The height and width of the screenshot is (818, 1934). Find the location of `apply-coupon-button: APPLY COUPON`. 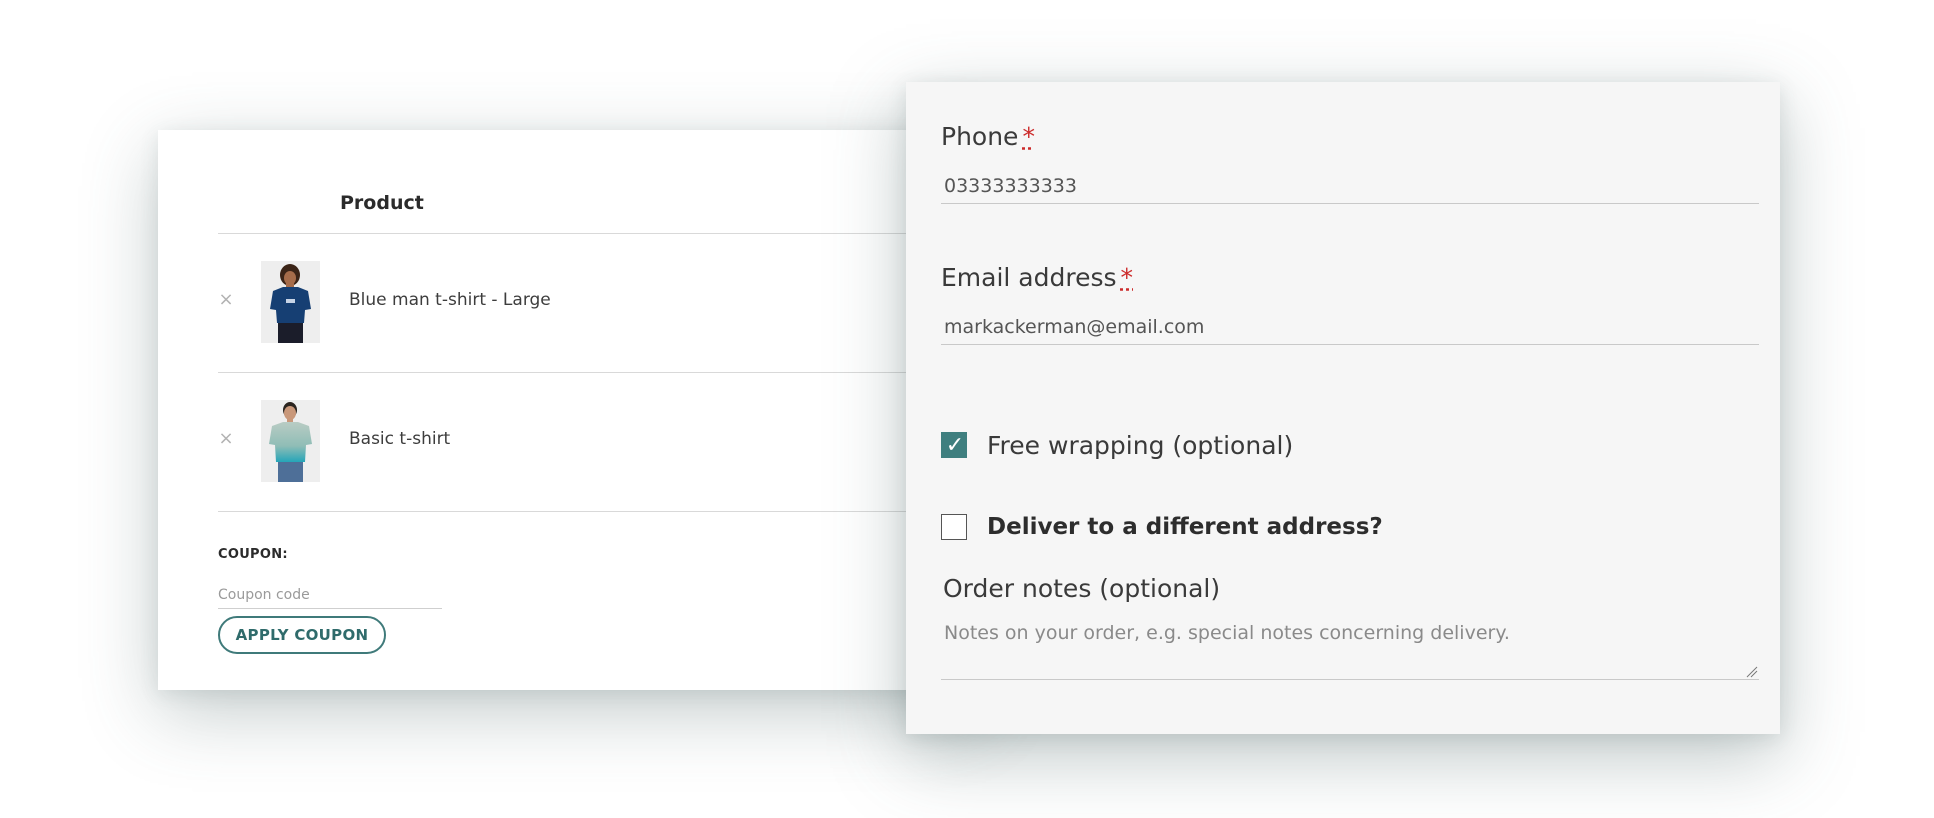

apply-coupon-button: APPLY COUPON is located at coordinates (302, 635).